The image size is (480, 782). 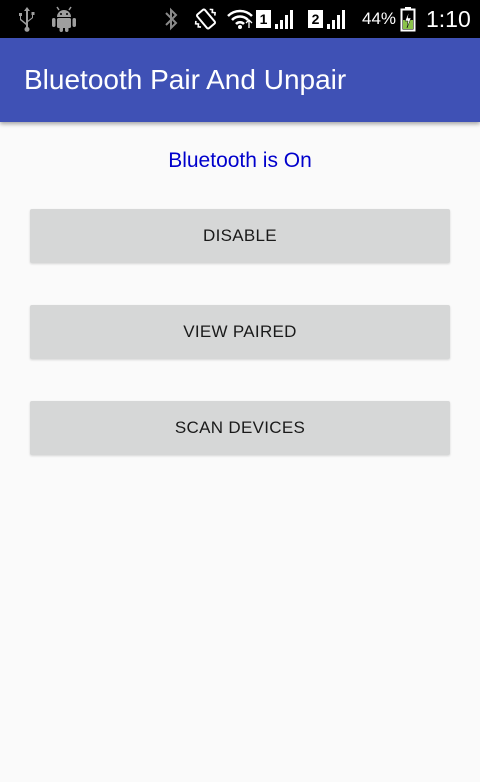 What do you see at coordinates (448, 19) in the screenshot?
I see `clock-time: 1:10` at bounding box center [448, 19].